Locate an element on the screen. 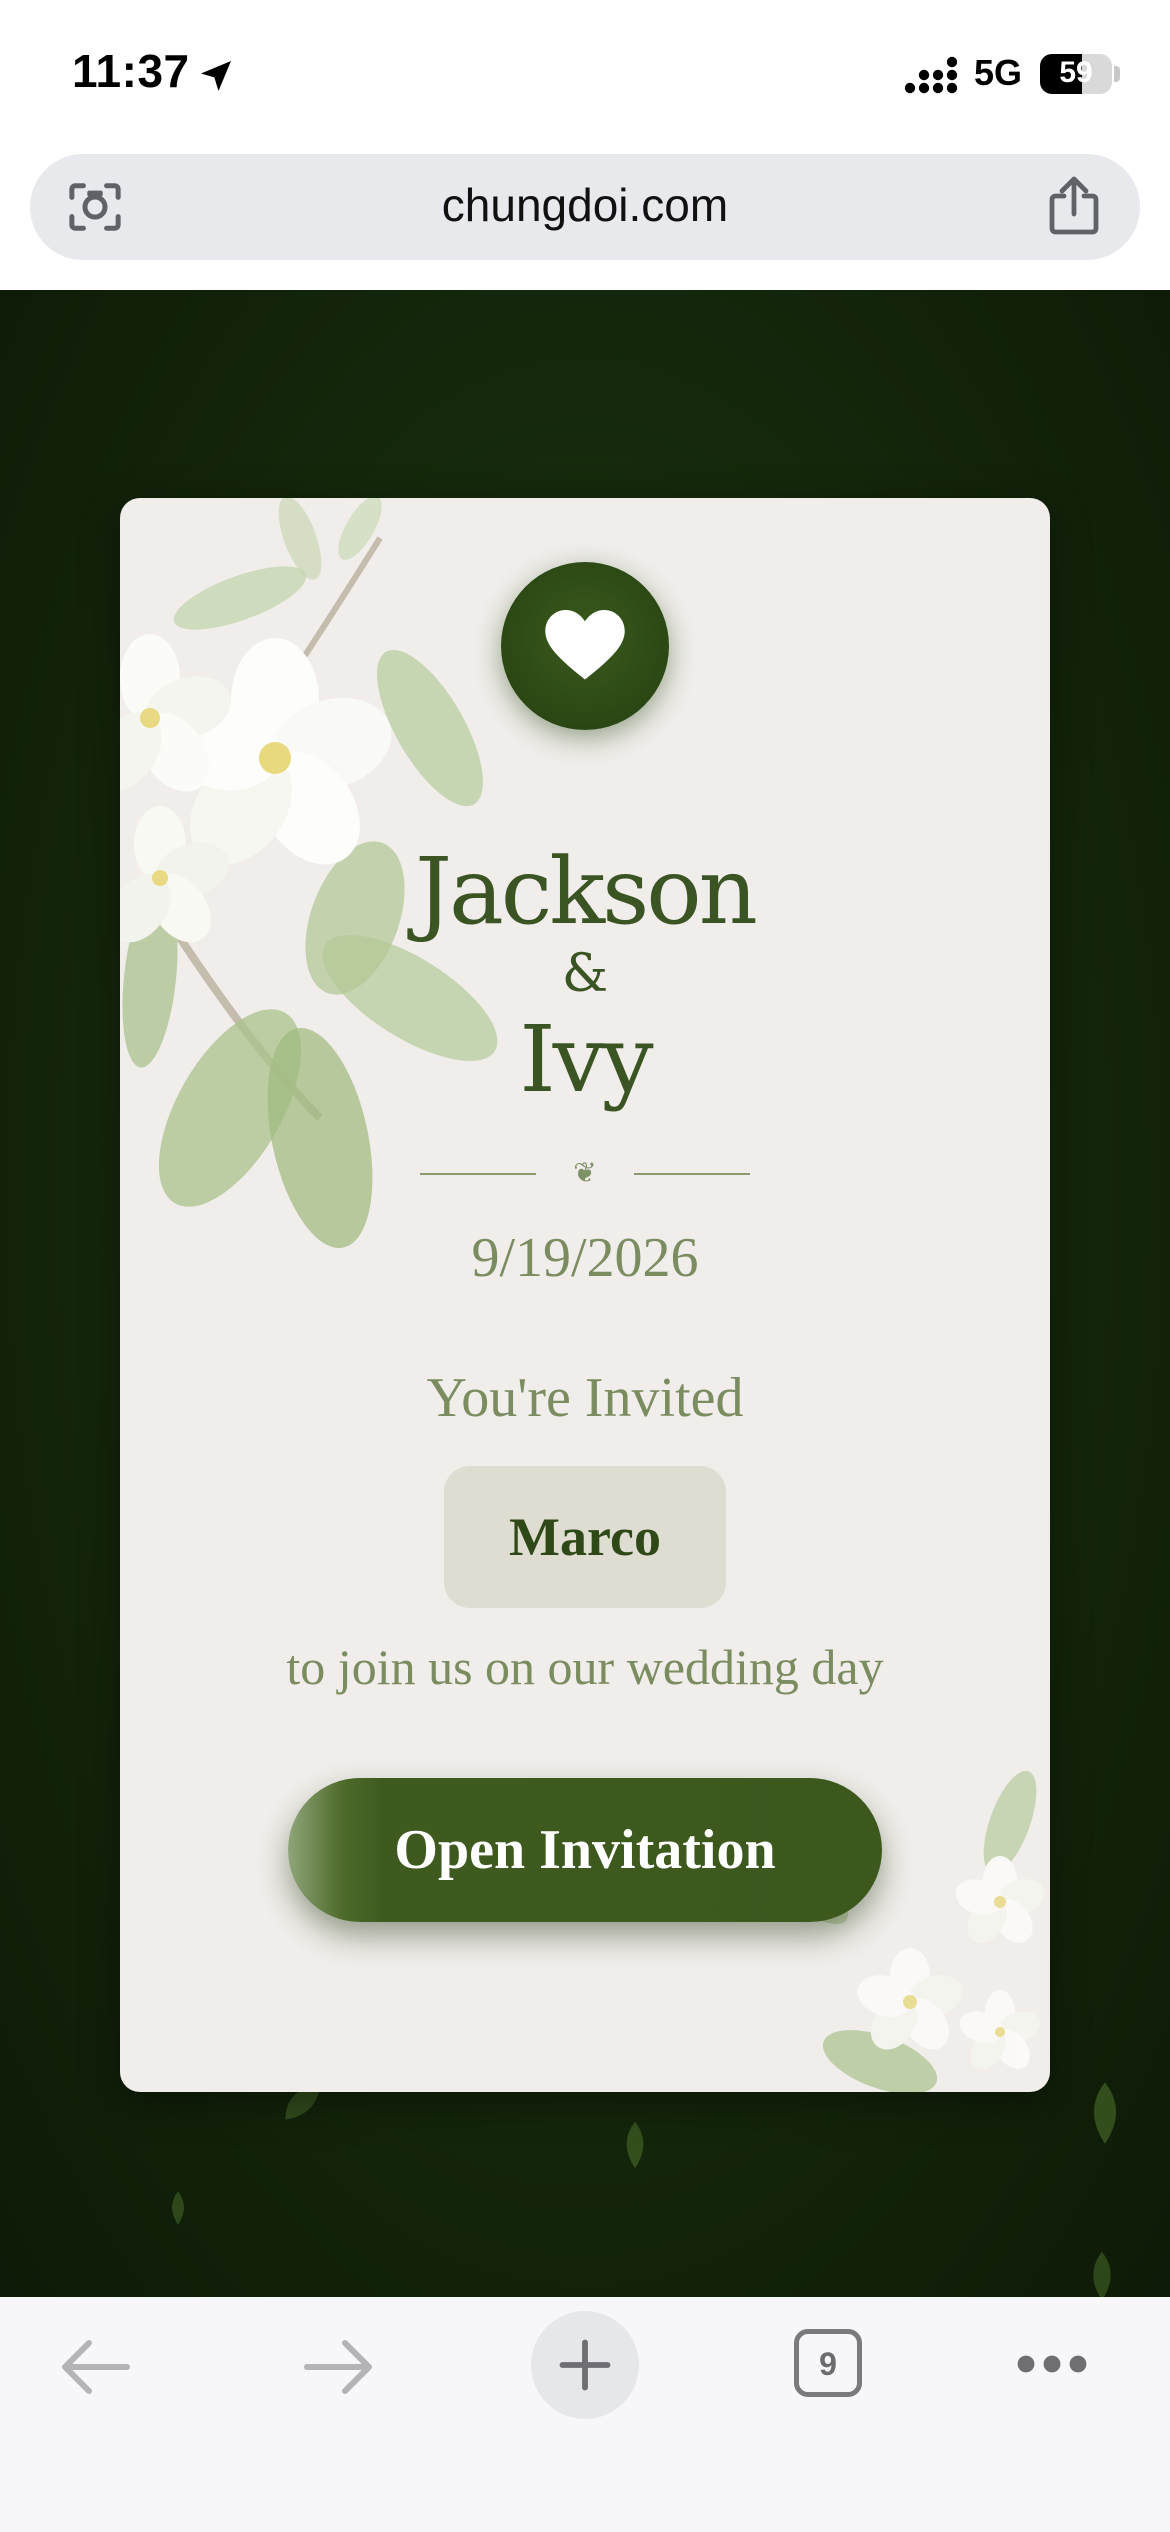 The height and width of the screenshot is (2532, 1170). status-time: 11:37 is located at coordinates (131, 71).